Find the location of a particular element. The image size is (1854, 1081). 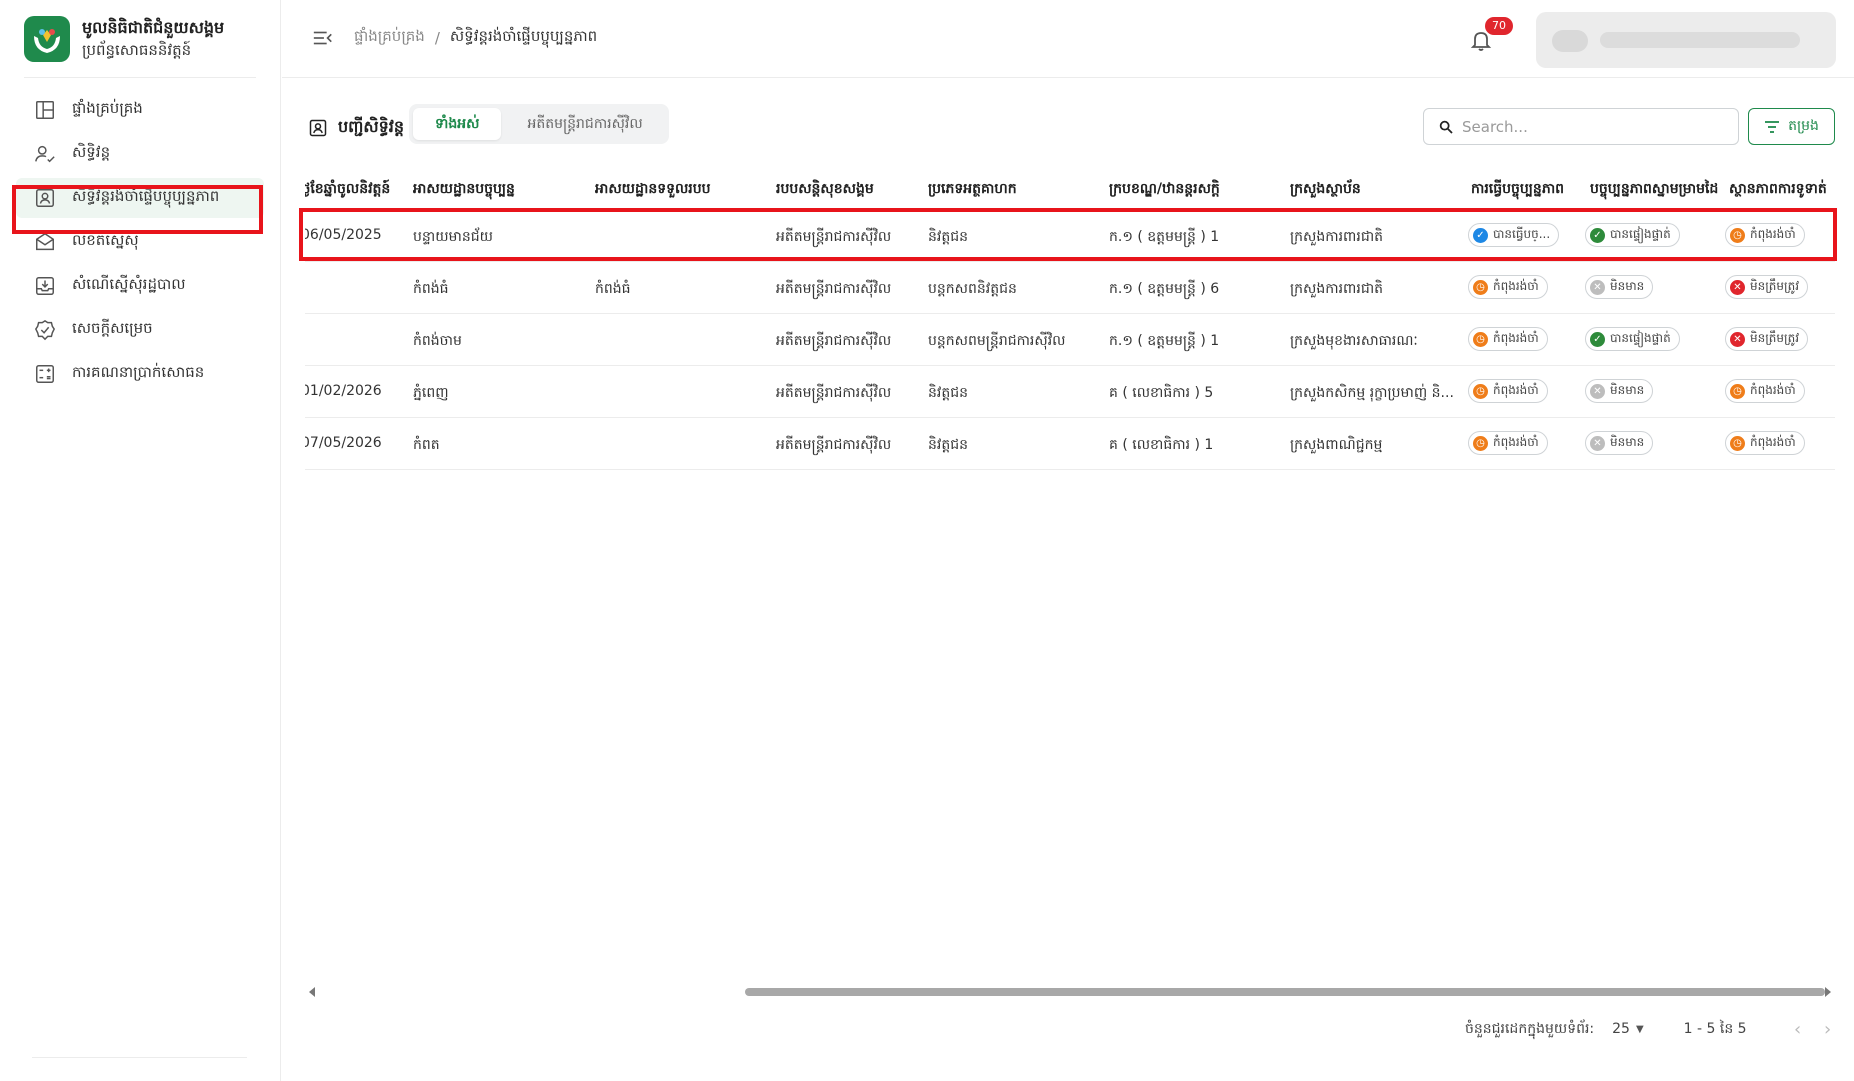

breadcrumb-home: ផ្ទាំងគ្រប់គ្រង is located at coordinates (389, 38).